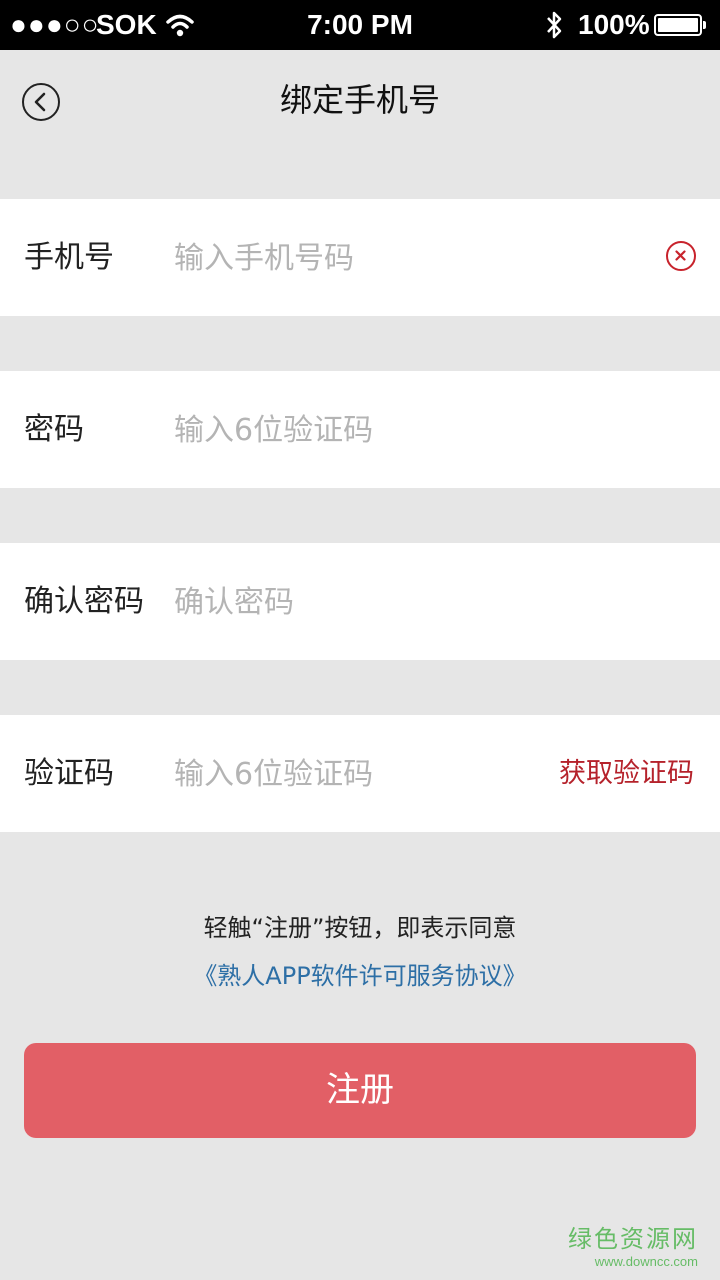 Image resolution: width=720 pixels, height=1280 pixels. Describe the element at coordinates (360, 973) in the screenshot. I see `agreement-link: 《熟人APP软件许可服务协议》` at that location.